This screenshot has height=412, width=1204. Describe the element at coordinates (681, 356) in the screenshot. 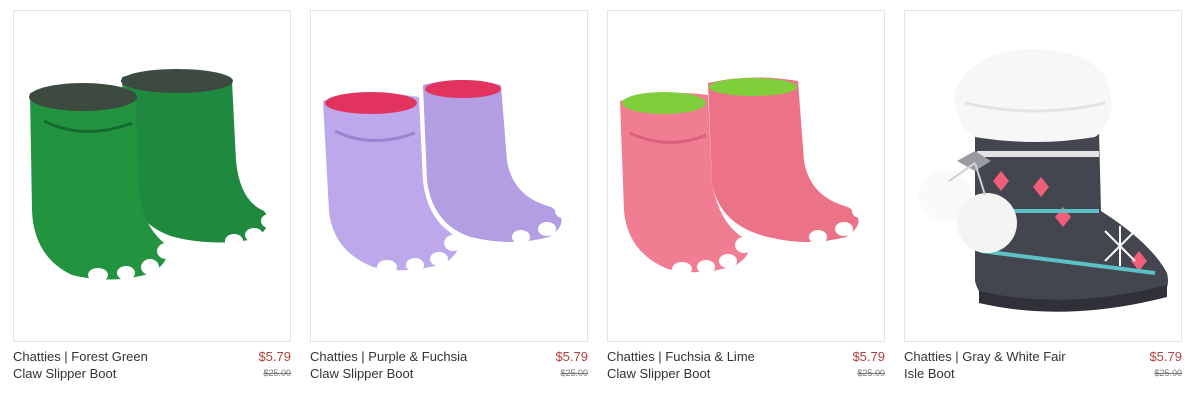

I see `product-name-line1: Chatties | Fuchsia & Lime` at that location.